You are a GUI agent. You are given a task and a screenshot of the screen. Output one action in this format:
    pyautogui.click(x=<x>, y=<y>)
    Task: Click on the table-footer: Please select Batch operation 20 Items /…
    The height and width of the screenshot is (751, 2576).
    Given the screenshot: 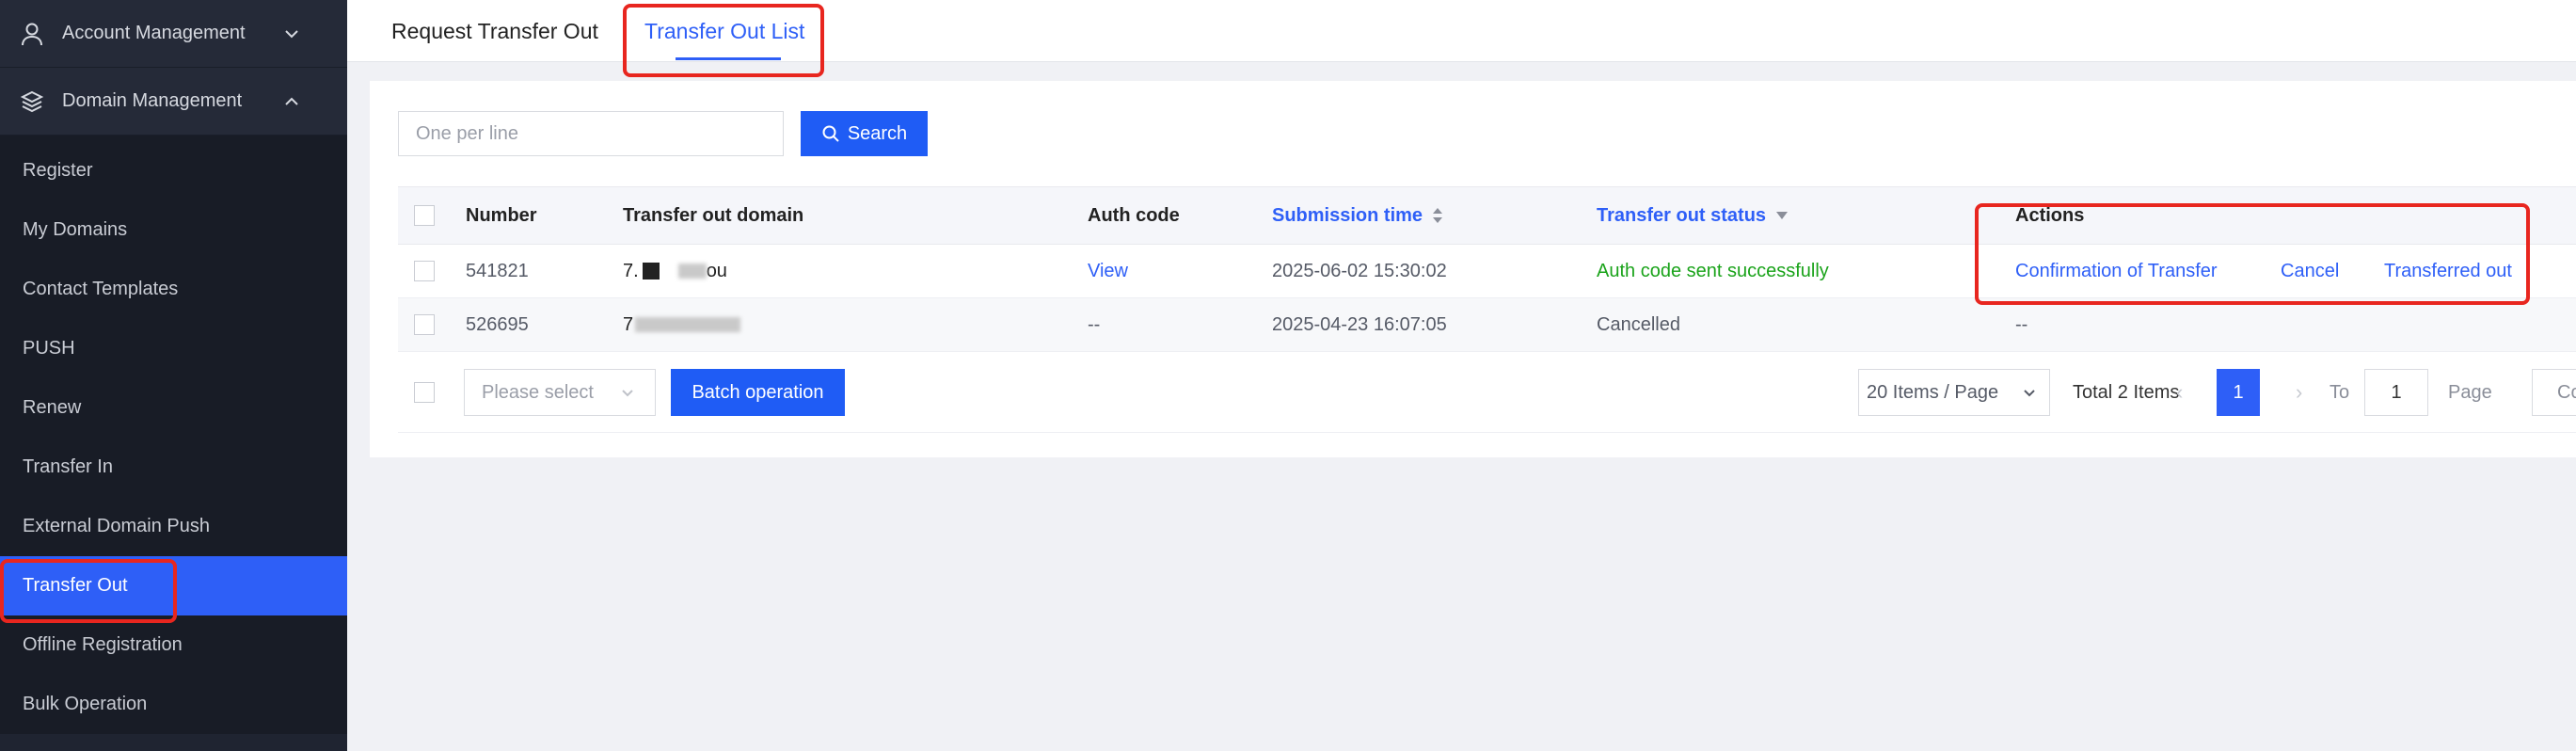 What is the action you would take?
    pyautogui.click(x=1487, y=392)
    